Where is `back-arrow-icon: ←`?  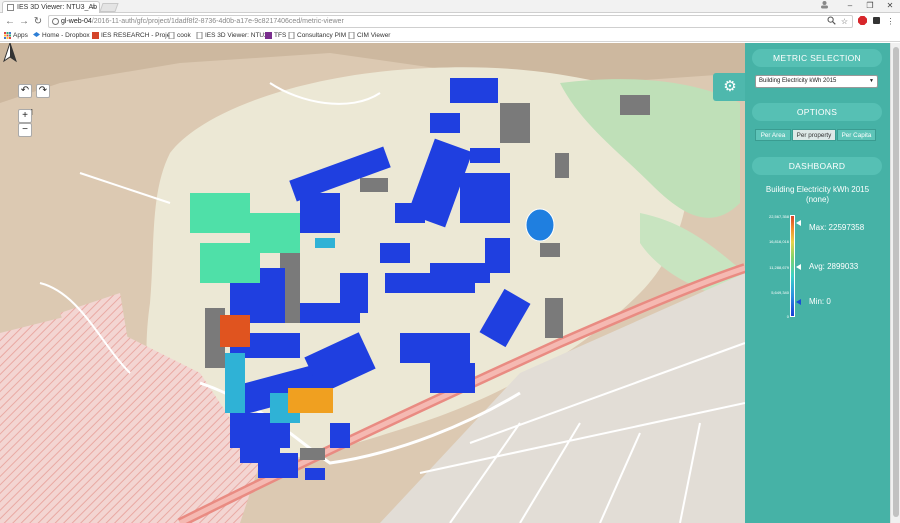
back-arrow-icon: ← is located at coordinates (10, 21).